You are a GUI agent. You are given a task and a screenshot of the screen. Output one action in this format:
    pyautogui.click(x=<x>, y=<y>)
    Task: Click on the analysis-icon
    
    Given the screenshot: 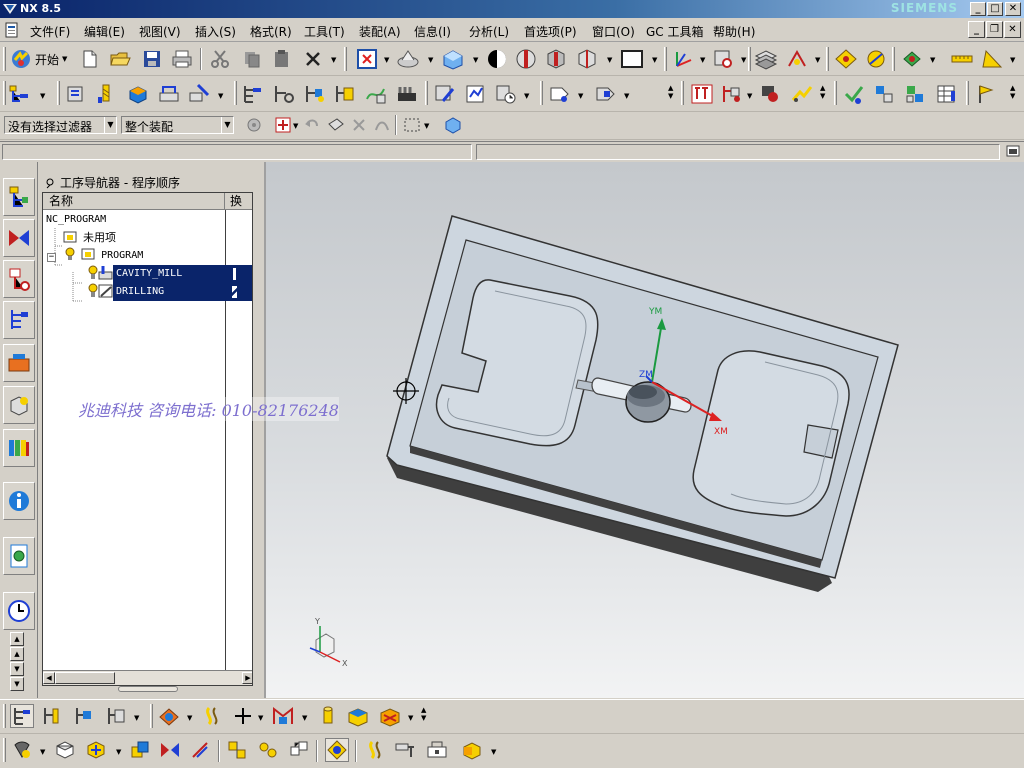 What is the action you would take?
    pyautogui.click(x=876, y=59)
    